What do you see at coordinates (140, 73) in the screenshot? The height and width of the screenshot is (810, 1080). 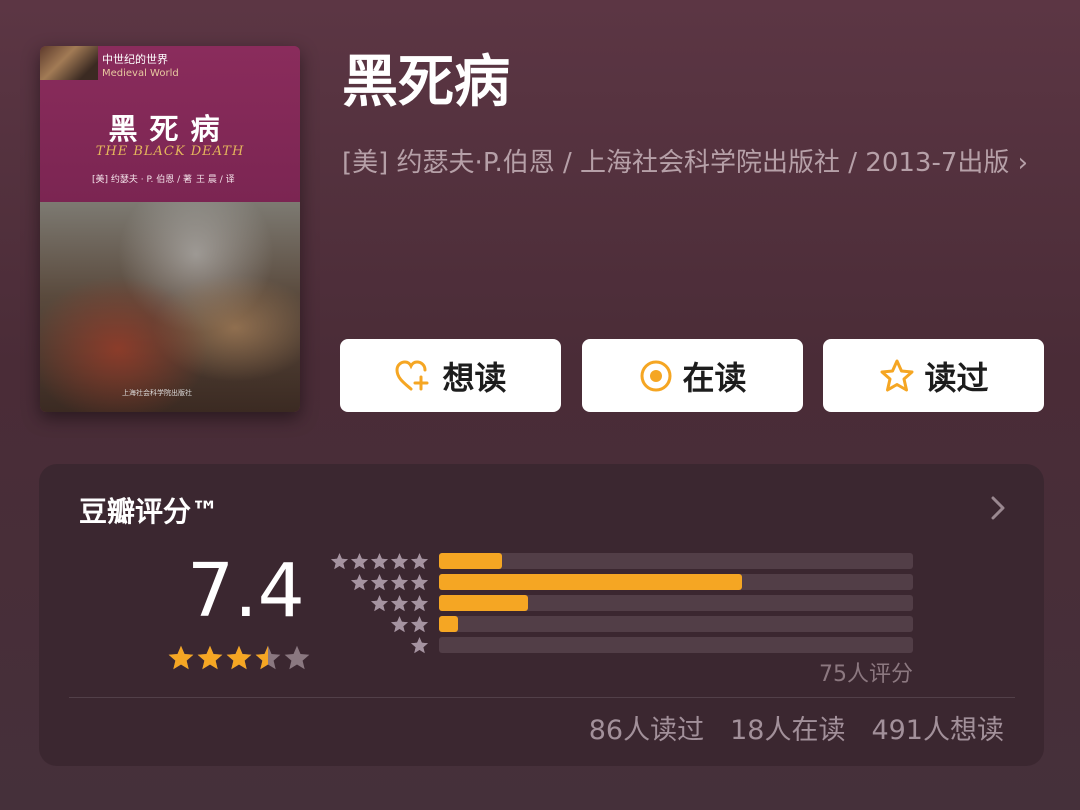 I see `cover-series-english: Medieval World` at bounding box center [140, 73].